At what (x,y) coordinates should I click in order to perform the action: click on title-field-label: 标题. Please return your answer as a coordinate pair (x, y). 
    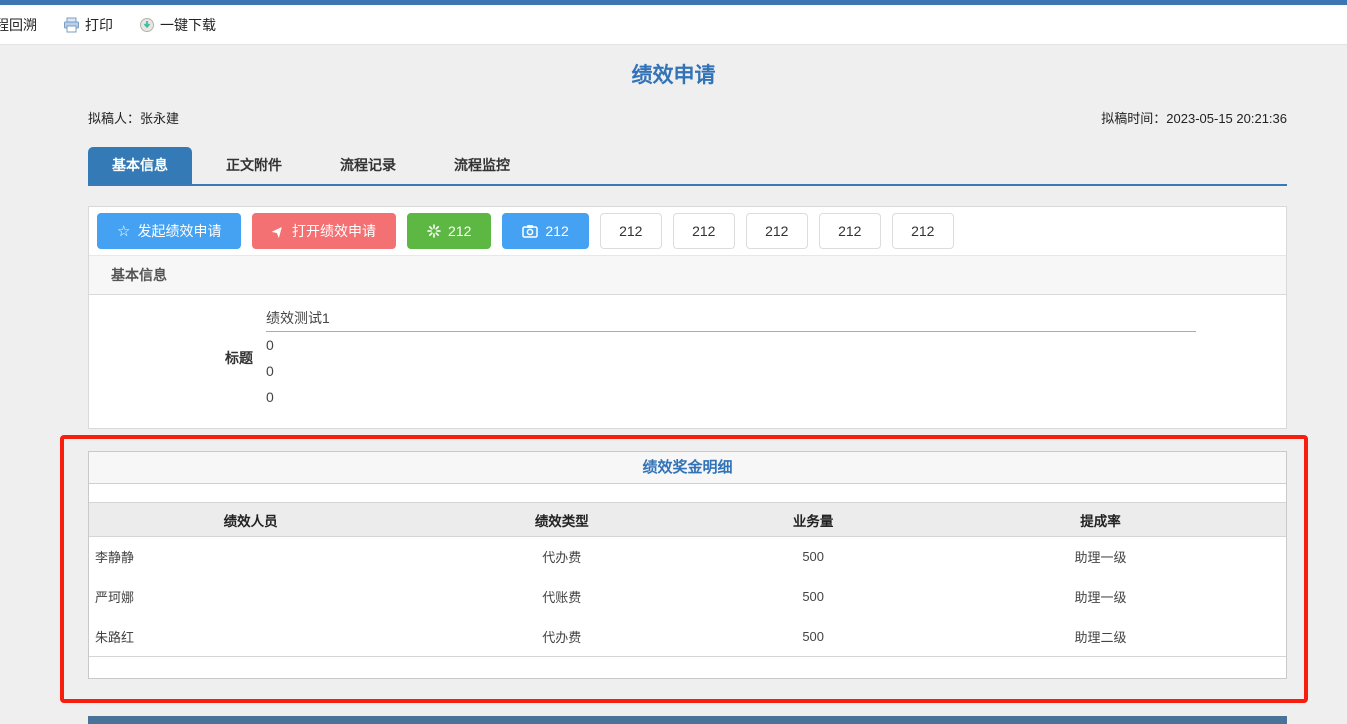
    Looking at the image, I should click on (239, 357).